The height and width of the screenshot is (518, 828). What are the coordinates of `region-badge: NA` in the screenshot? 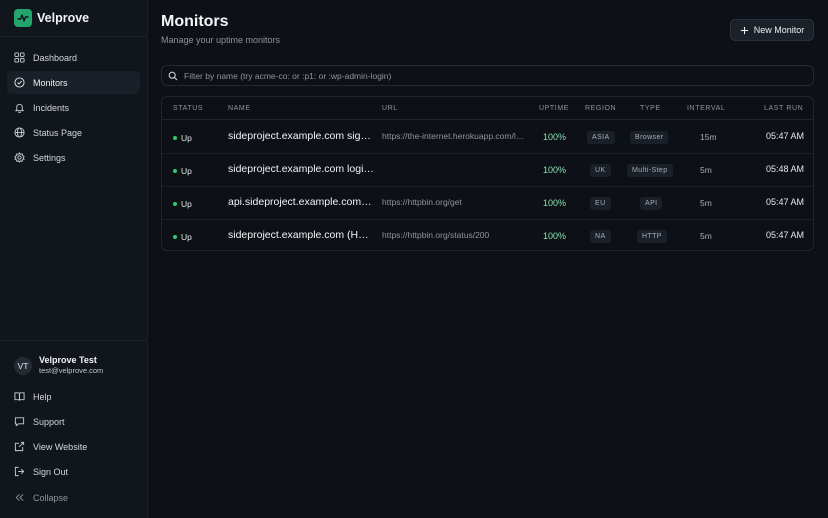 It's located at (600, 236).